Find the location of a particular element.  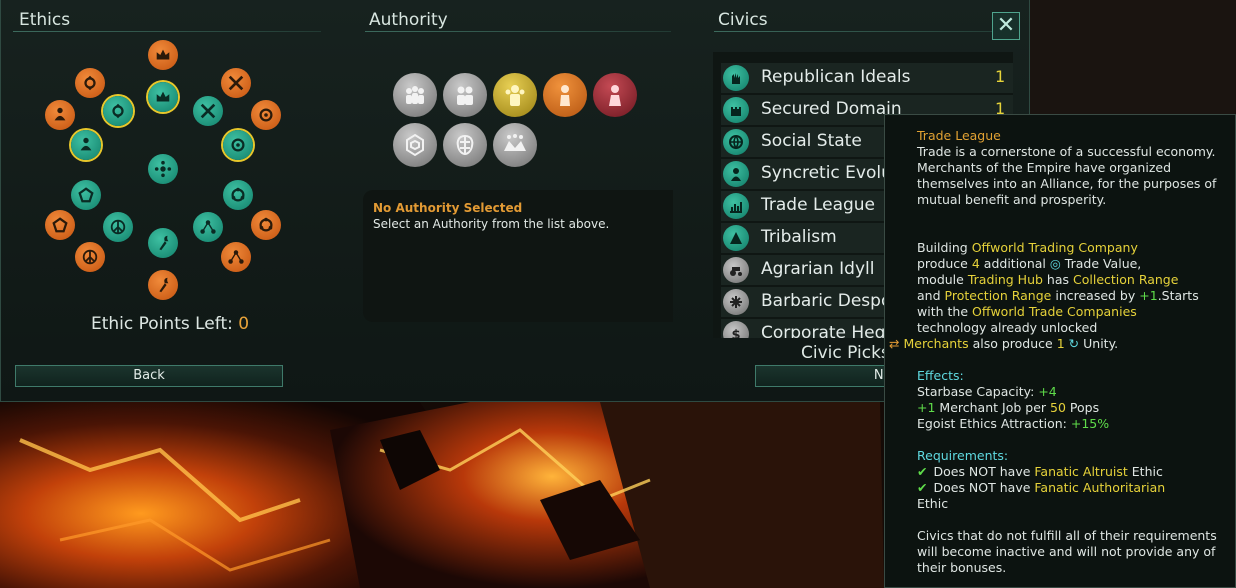

ethics-wheel is located at coordinates (160, 174).